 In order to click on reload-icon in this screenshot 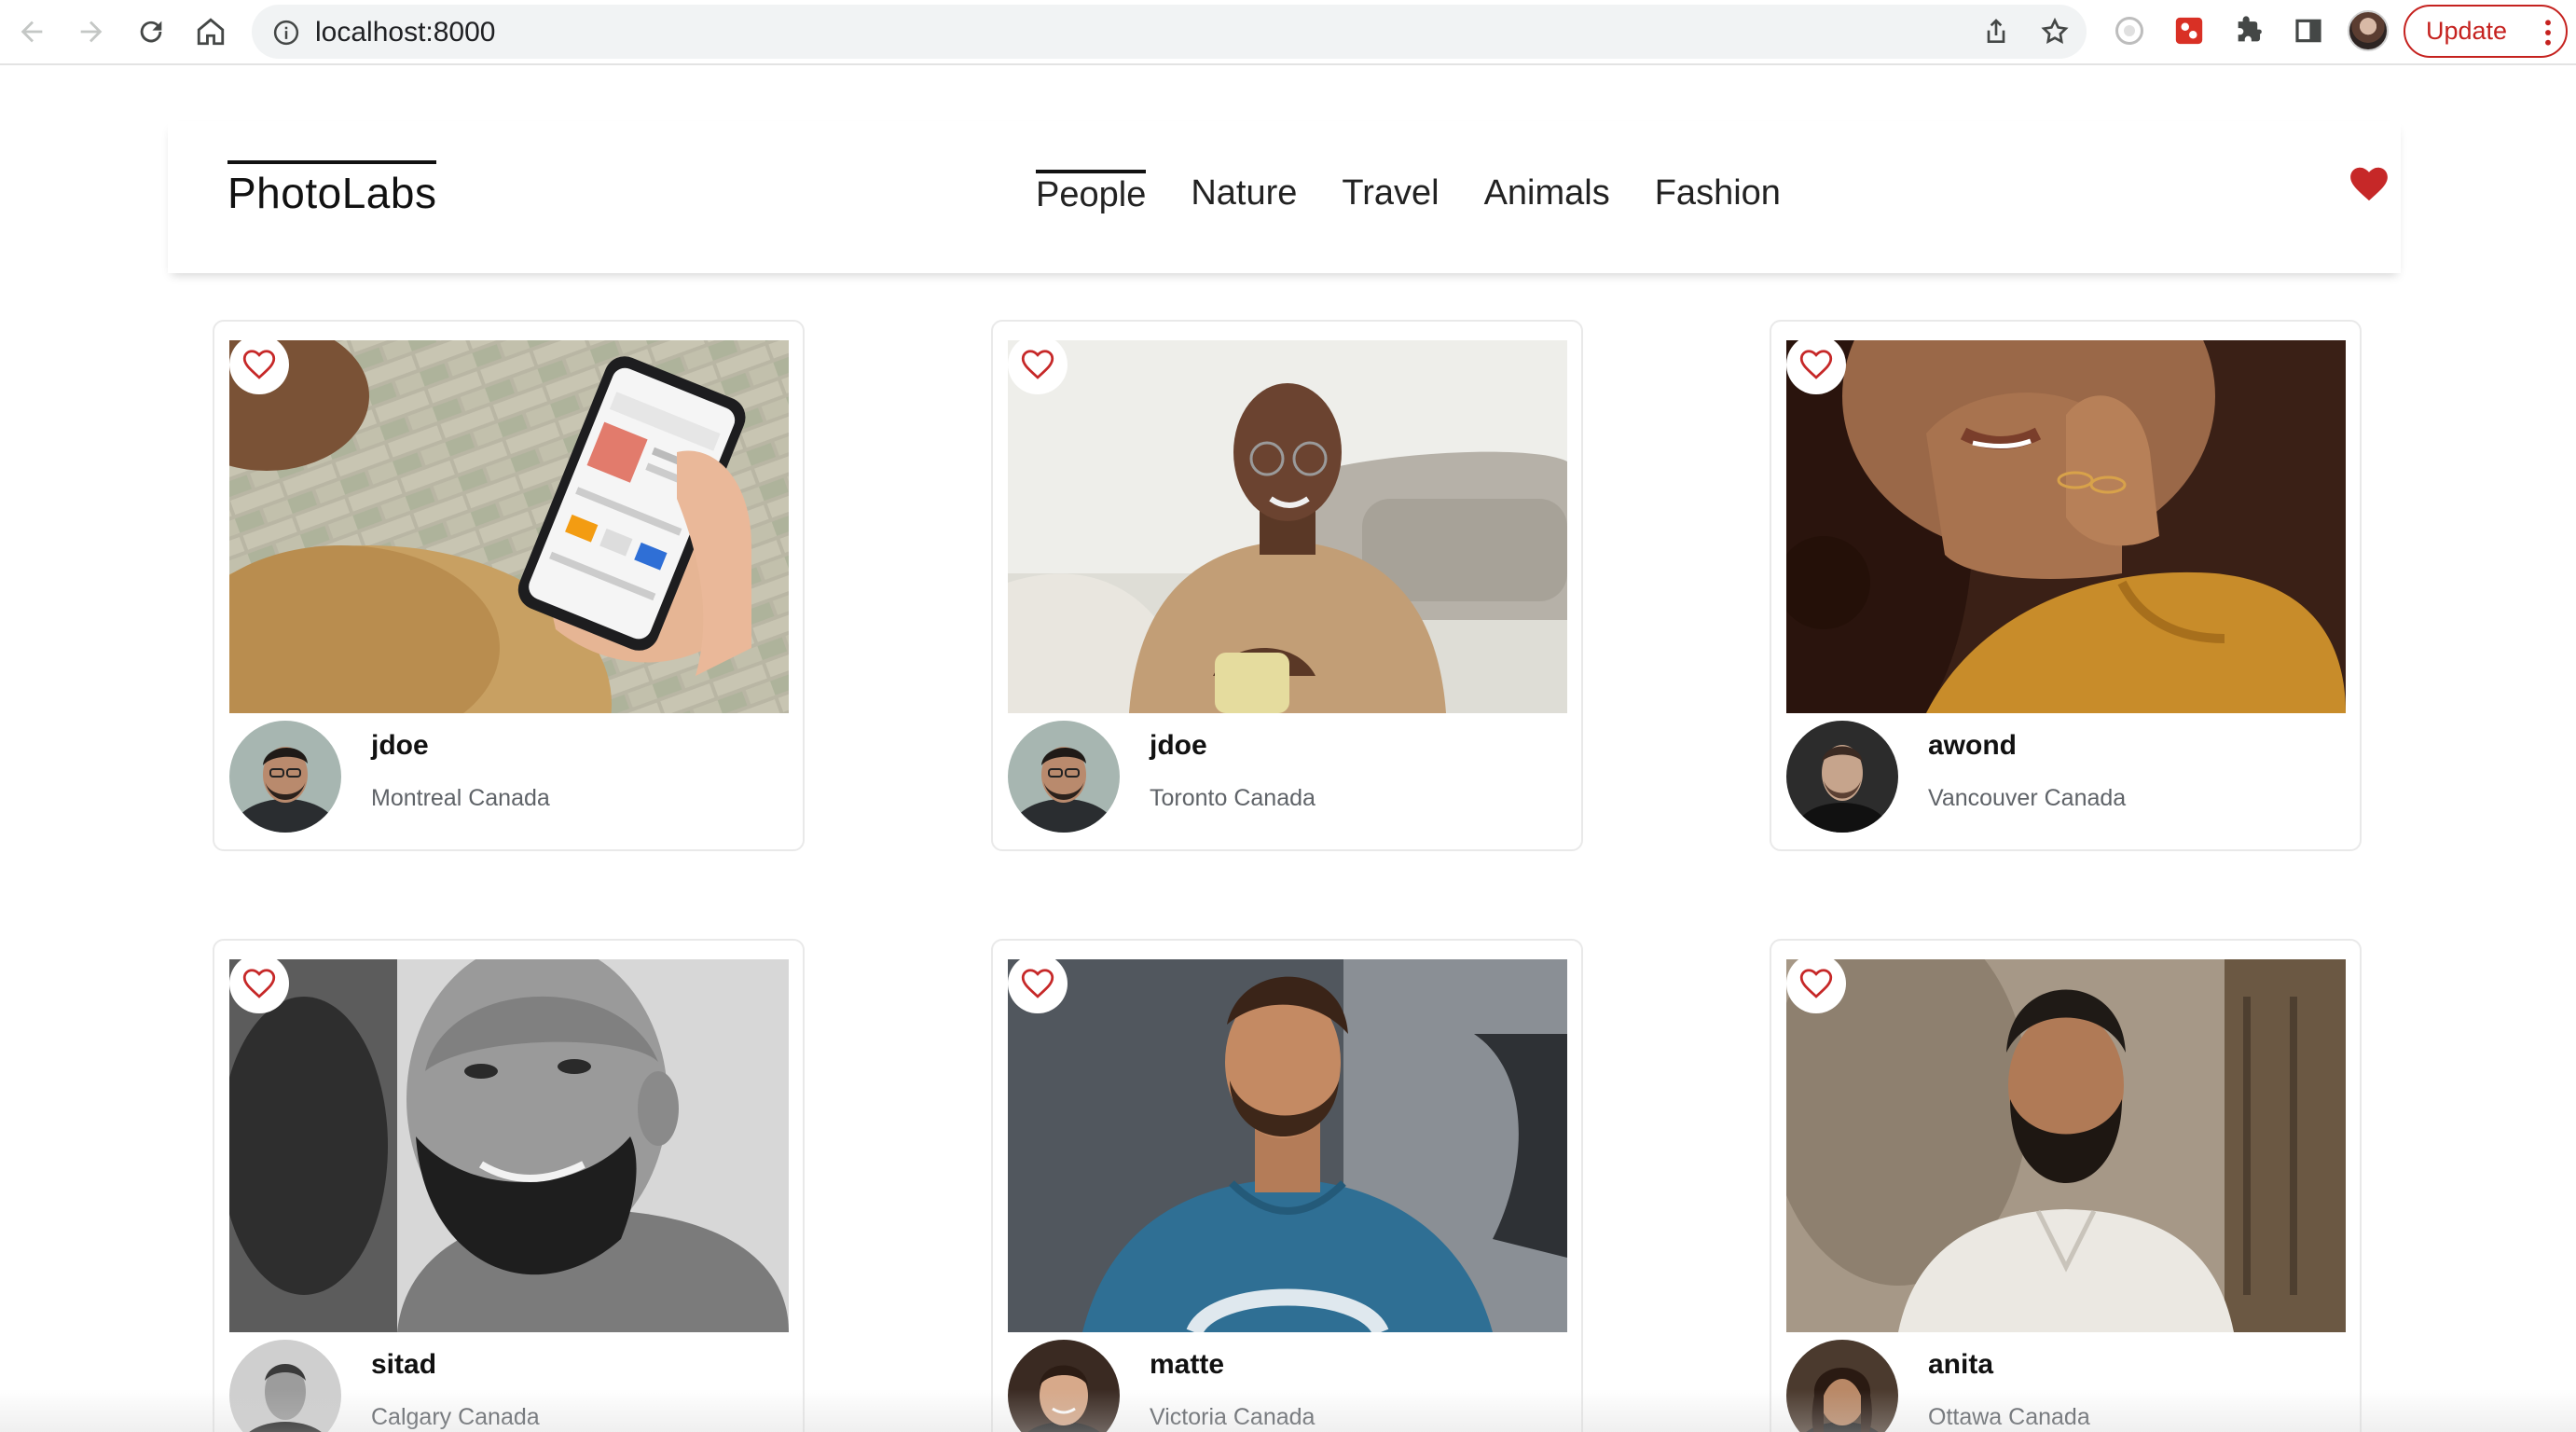, I will do `click(151, 32)`.